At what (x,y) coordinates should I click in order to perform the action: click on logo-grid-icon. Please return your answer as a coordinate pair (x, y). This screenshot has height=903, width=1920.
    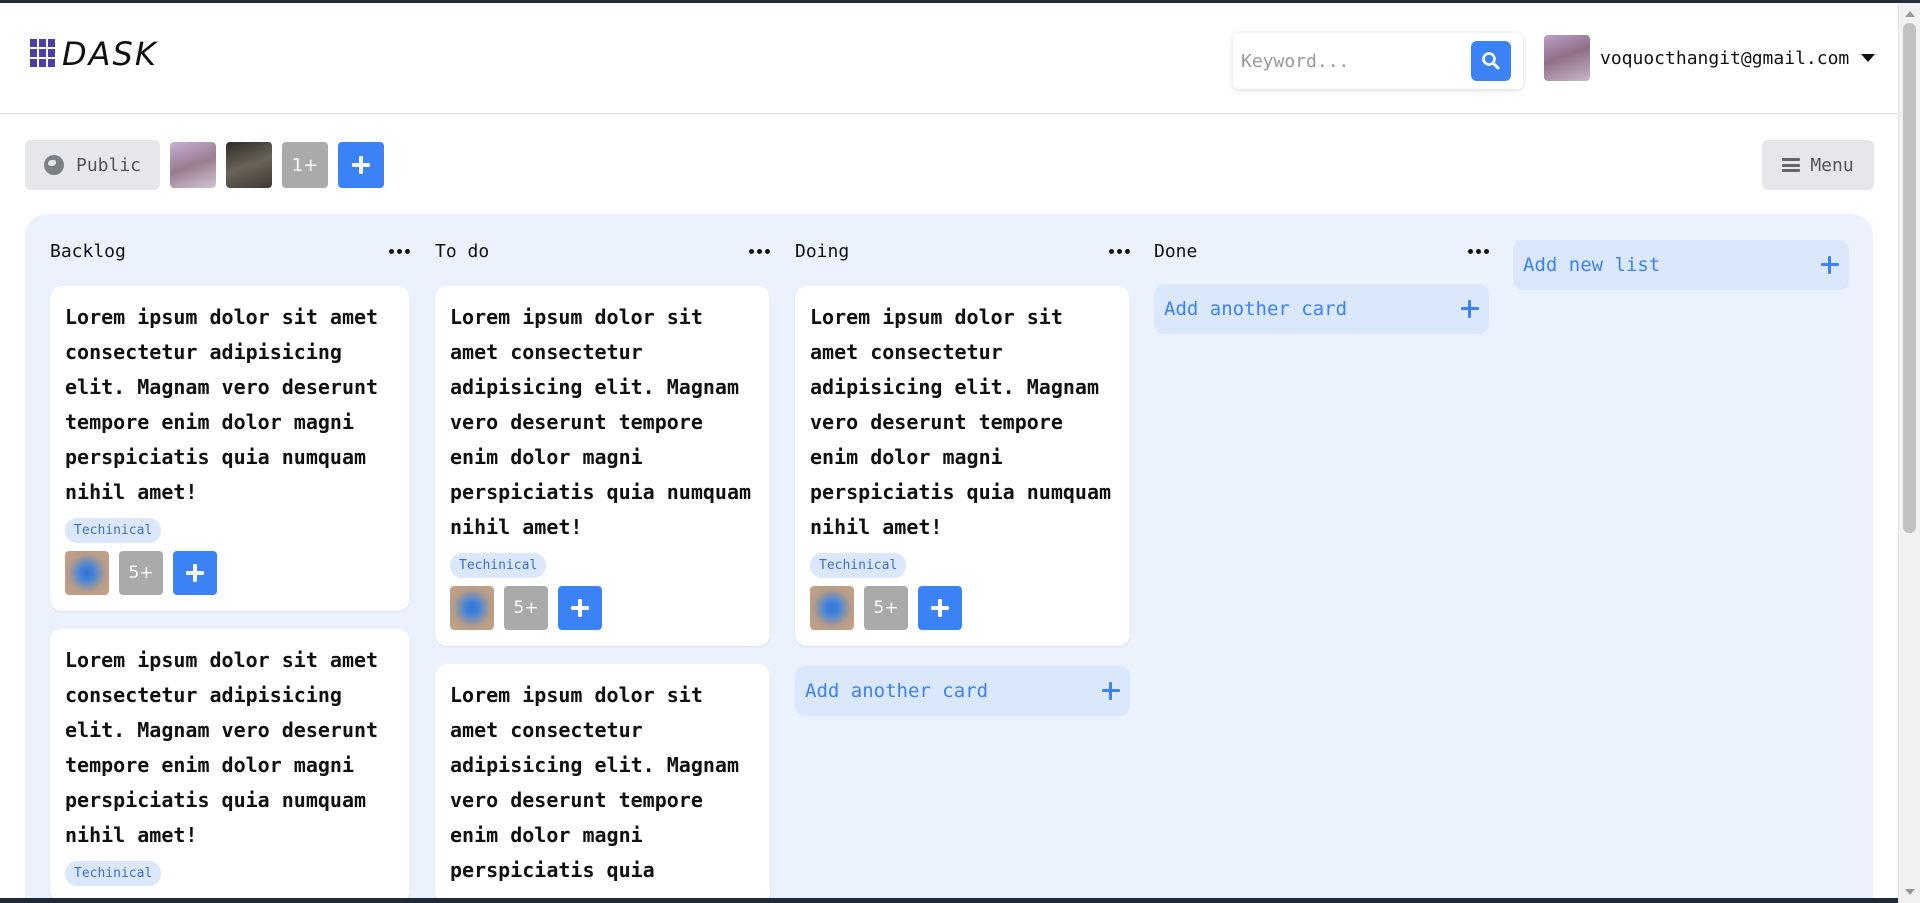
    Looking at the image, I should click on (44, 54).